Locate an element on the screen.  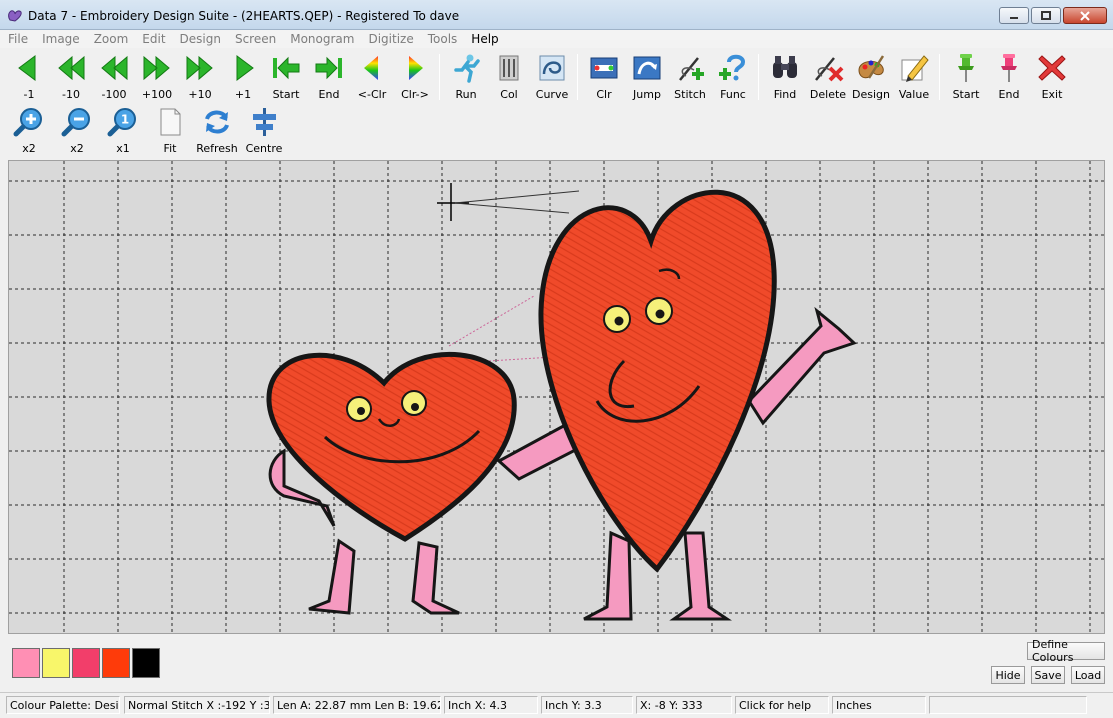
zoom-x1-button: 1 x1 is located at coordinates (123, 131).